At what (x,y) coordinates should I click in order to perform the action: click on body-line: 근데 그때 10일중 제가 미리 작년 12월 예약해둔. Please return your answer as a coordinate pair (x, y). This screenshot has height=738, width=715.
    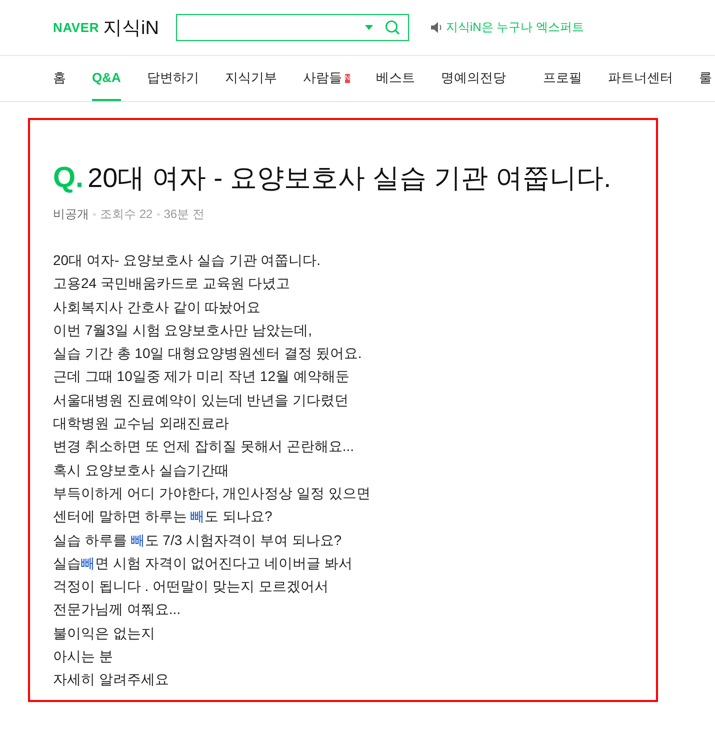
    Looking at the image, I should click on (201, 376).